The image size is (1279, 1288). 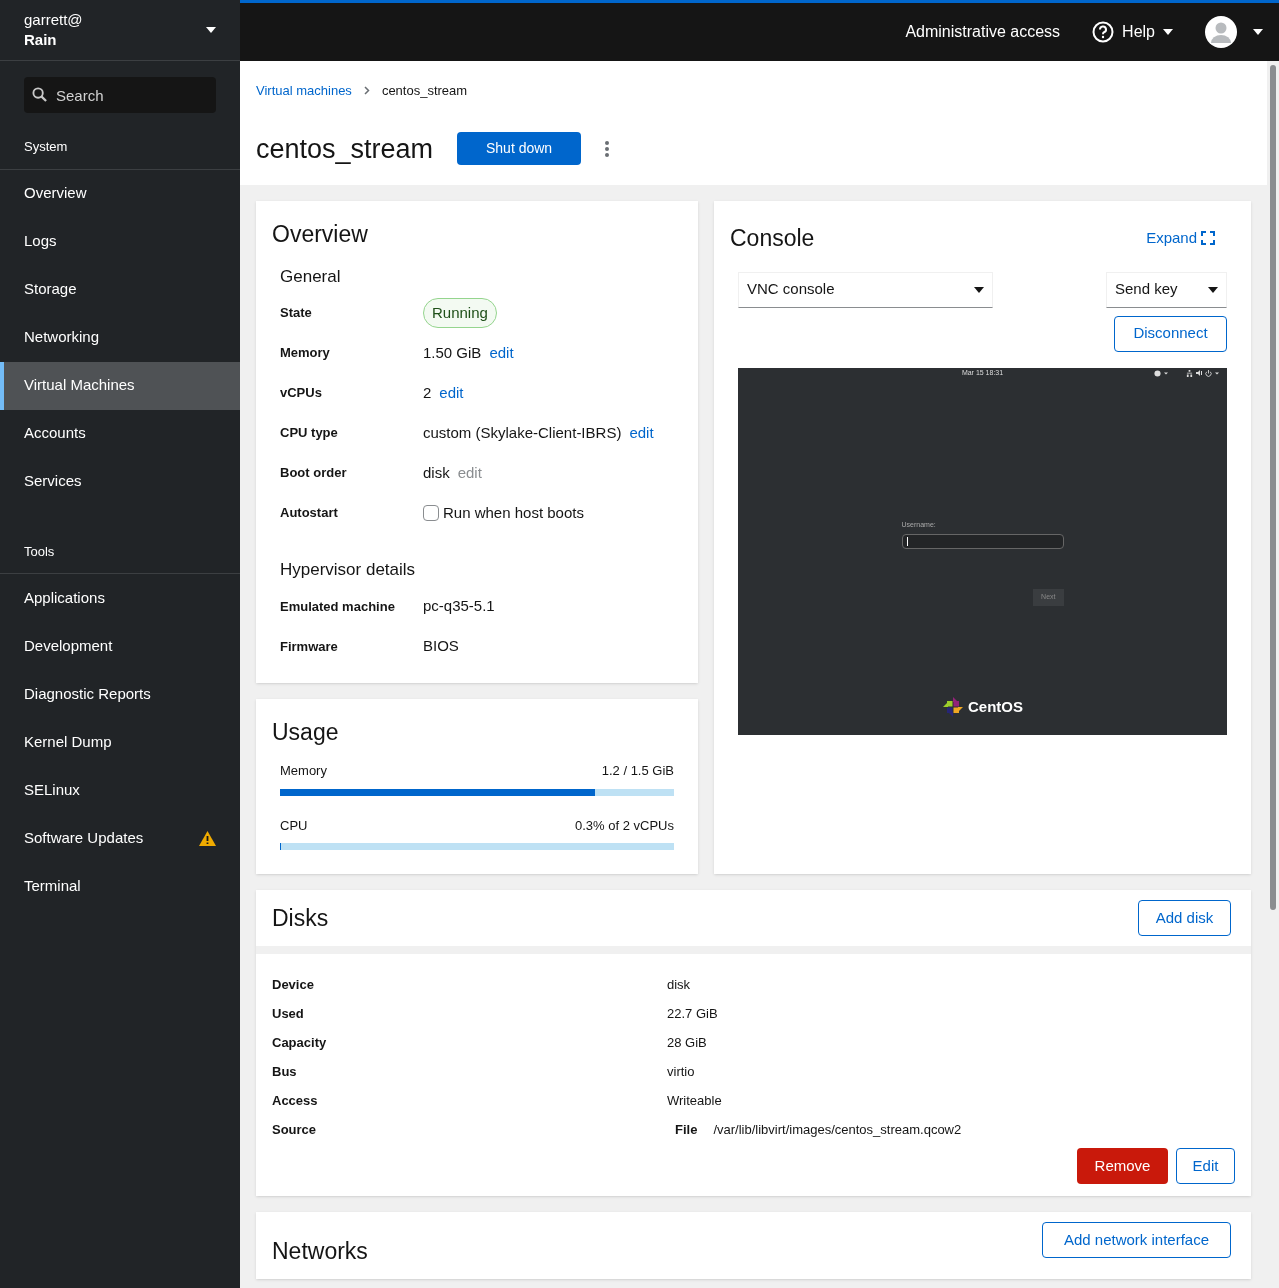 I want to click on field-label: Memory, so click(x=305, y=353).